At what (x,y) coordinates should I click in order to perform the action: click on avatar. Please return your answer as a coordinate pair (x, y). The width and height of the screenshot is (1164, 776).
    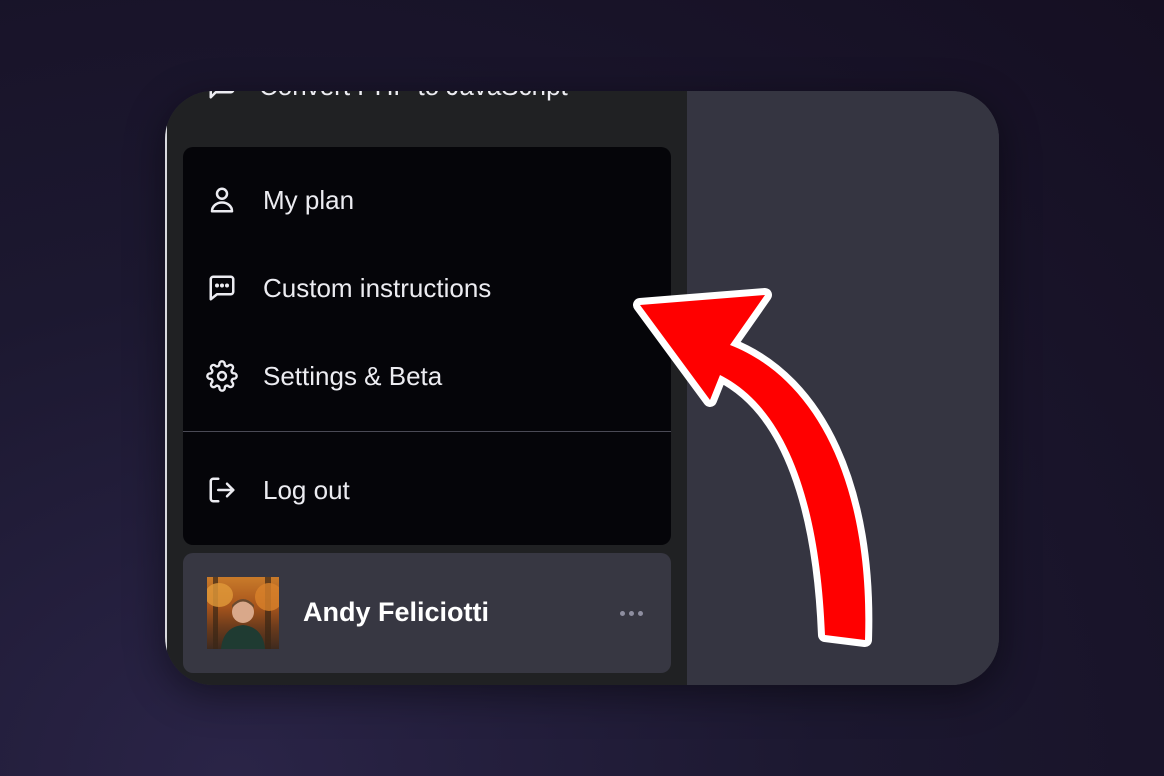
    Looking at the image, I should click on (243, 613).